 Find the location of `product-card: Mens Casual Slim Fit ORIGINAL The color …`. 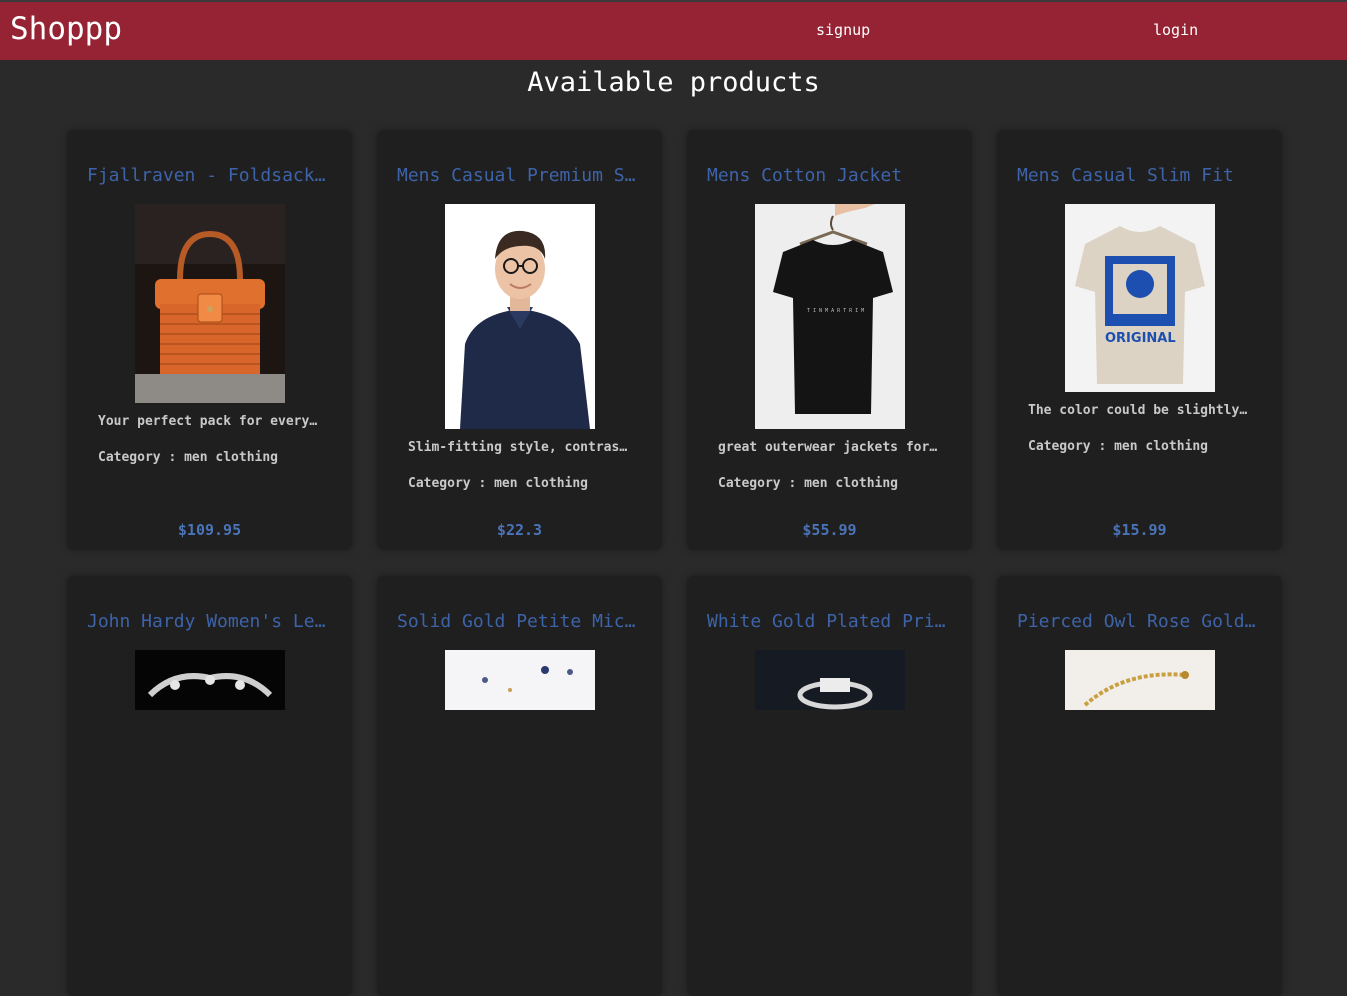

product-card: Mens Casual Slim Fit ORIGINAL The color … is located at coordinates (1139, 340).